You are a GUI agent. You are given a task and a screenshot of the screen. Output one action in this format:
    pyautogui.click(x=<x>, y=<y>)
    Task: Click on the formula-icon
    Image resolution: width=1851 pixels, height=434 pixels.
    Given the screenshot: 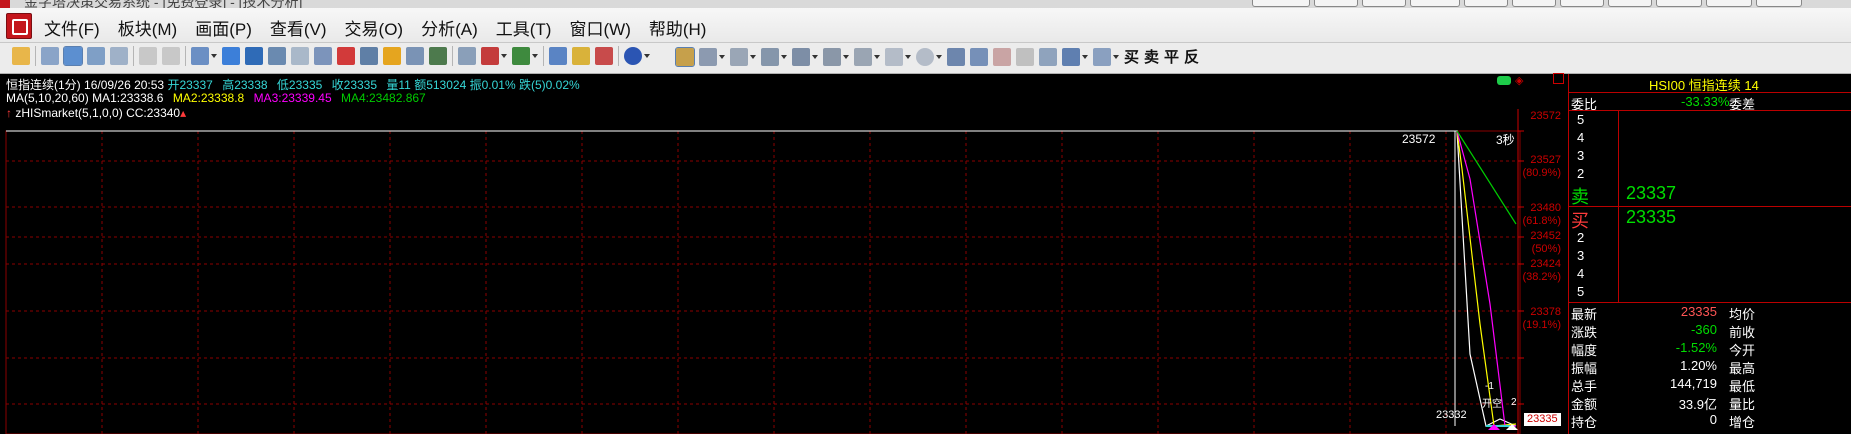 What is the action you would take?
    pyautogui.click(x=415, y=56)
    